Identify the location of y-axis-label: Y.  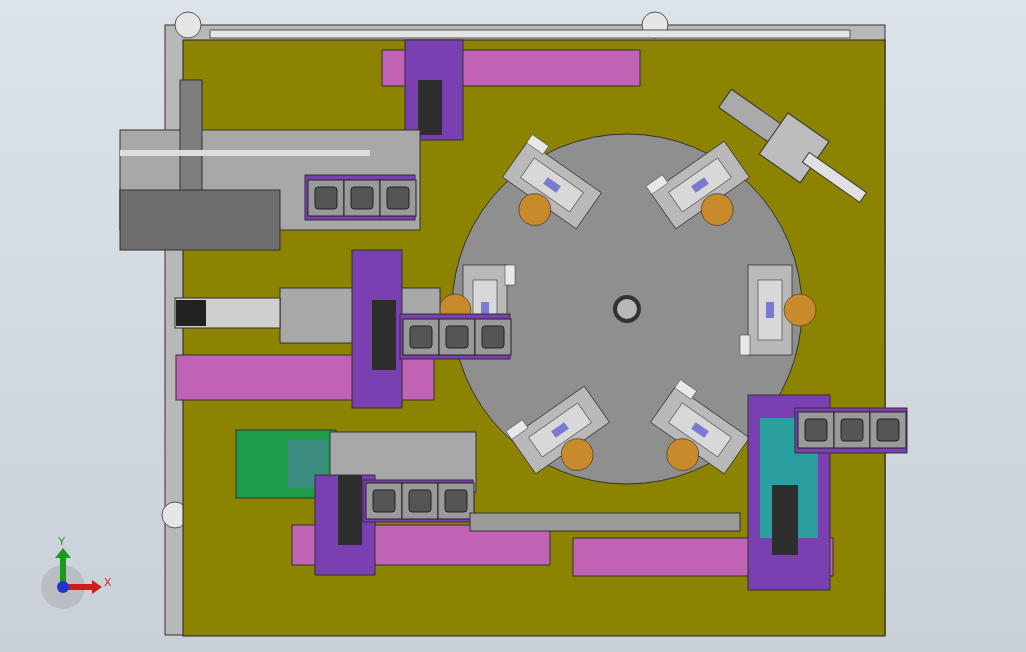
(62, 541).